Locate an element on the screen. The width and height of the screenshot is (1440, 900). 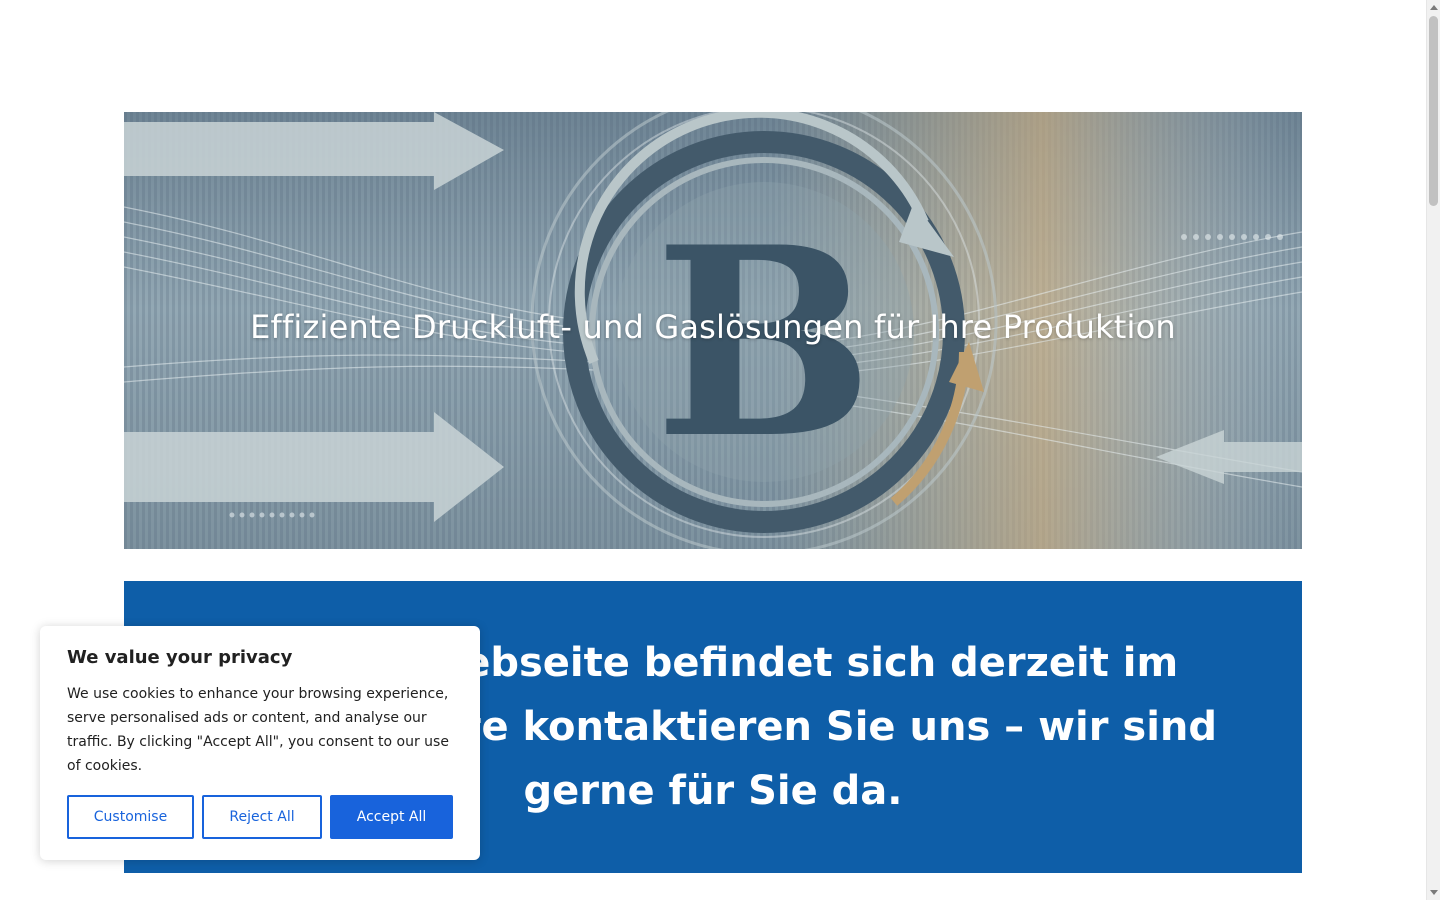
customise-button: Customise is located at coordinates (130, 817).